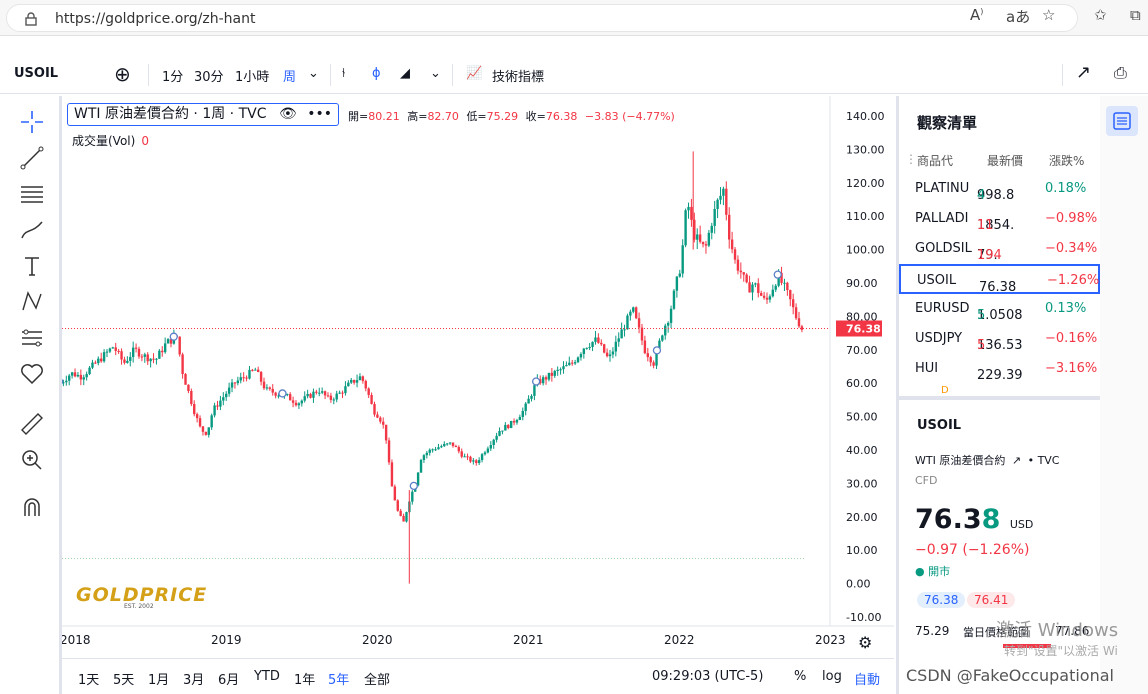  I want to click on area-style-icon: ◢, so click(405, 73).